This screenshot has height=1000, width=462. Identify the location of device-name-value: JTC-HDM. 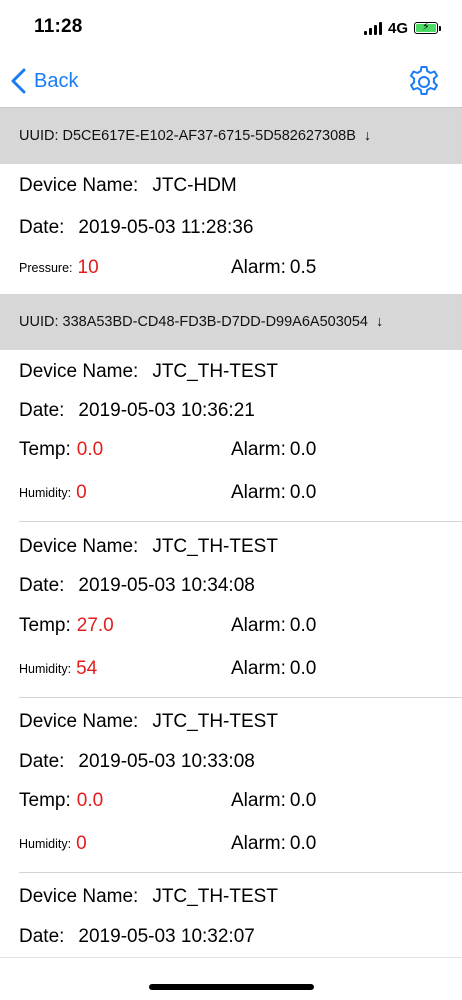
(194, 185).